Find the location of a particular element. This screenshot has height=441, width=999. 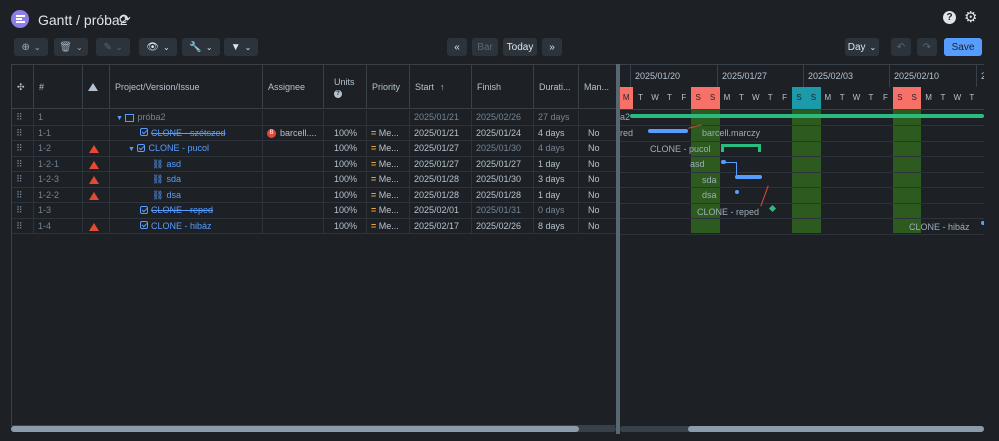

refresh-icon: ⟳ is located at coordinates (125, 19).